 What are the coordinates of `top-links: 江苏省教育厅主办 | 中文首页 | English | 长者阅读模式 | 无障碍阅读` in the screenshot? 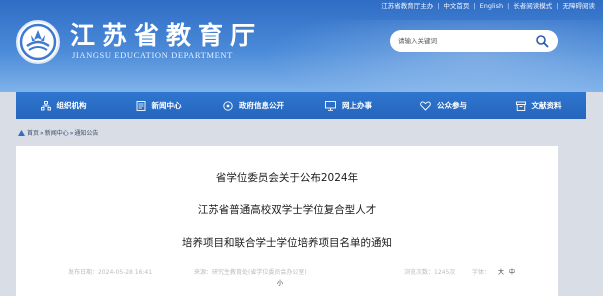 It's located at (488, 5).